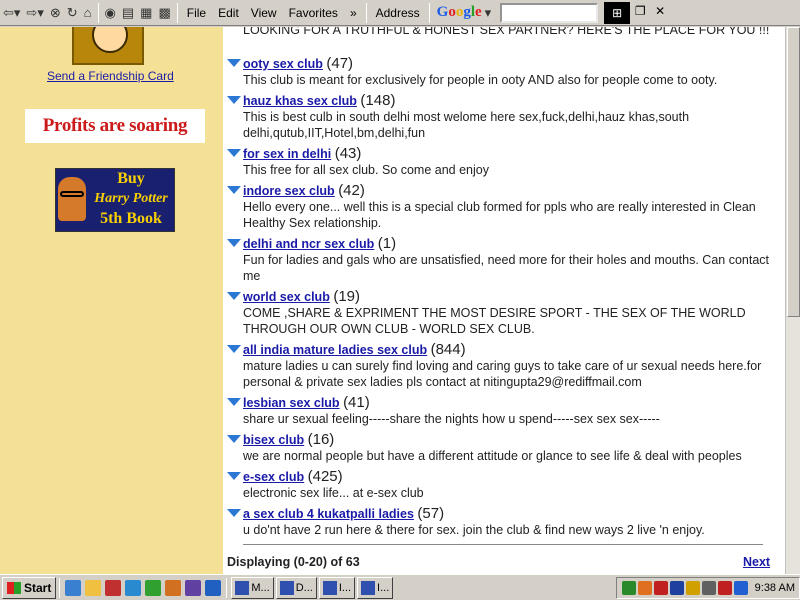  I want to click on club-link: ooty sex club, so click(283, 64).